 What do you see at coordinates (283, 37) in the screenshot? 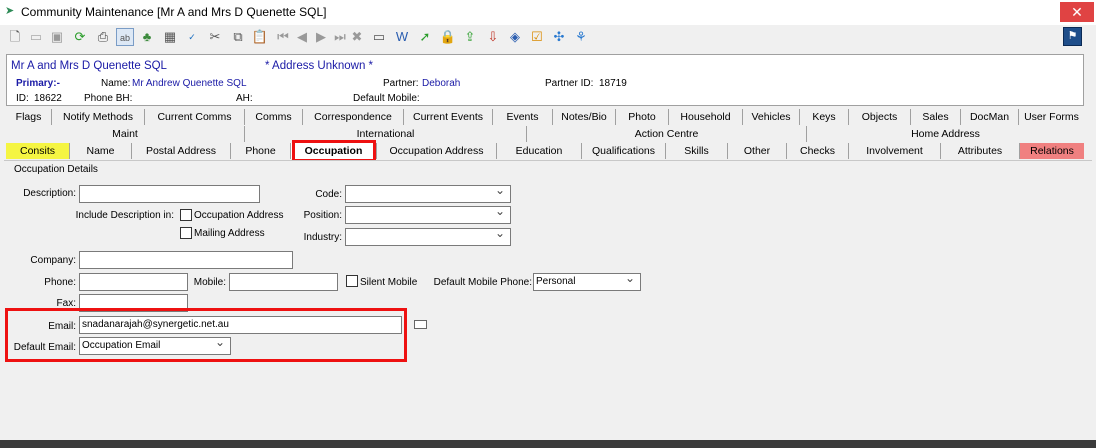
I see `first-icon: ⏮` at bounding box center [283, 37].